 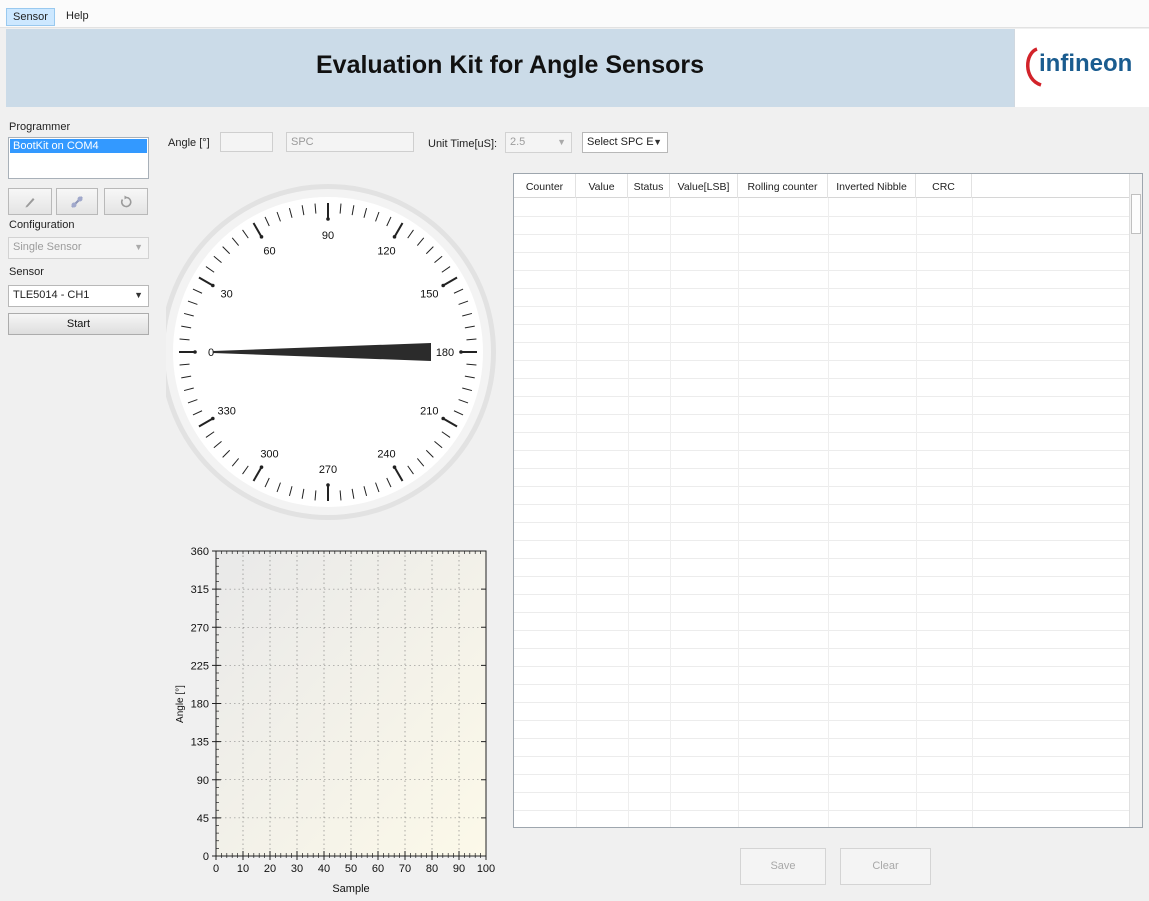 I want to click on configuration-label: Configuration, so click(x=42, y=225).